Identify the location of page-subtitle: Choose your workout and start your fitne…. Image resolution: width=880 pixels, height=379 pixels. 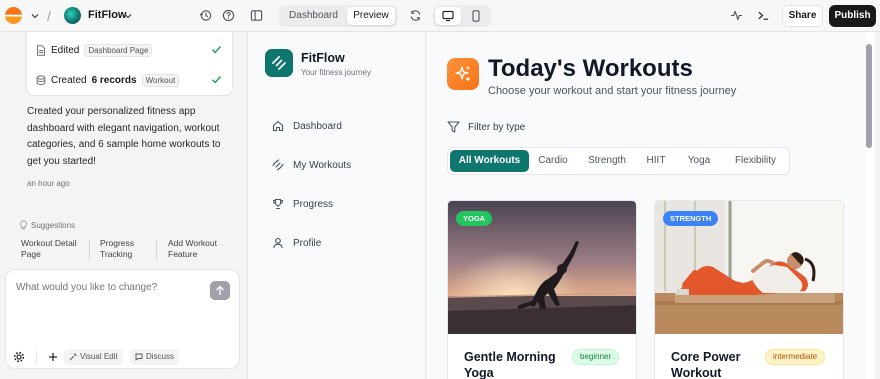
(612, 91).